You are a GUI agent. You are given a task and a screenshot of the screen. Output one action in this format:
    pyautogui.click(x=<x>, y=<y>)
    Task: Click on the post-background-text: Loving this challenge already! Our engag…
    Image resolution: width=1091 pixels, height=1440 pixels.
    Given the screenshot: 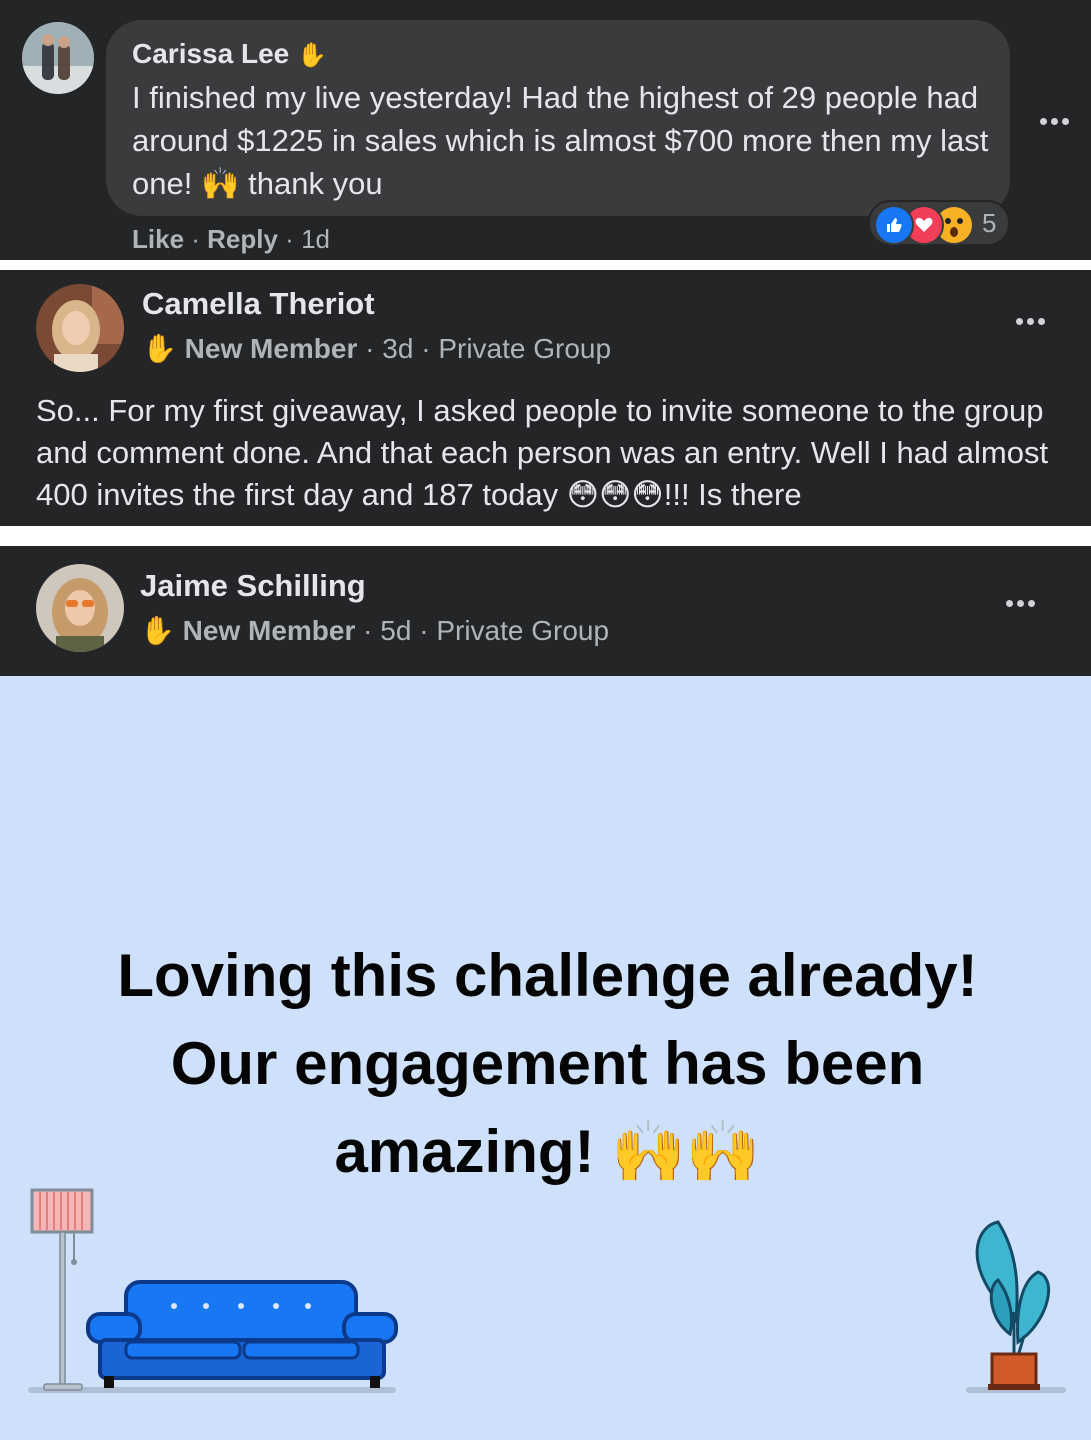 What is the action you would take?
    pyautogui.click(x=547, y=1063)
    